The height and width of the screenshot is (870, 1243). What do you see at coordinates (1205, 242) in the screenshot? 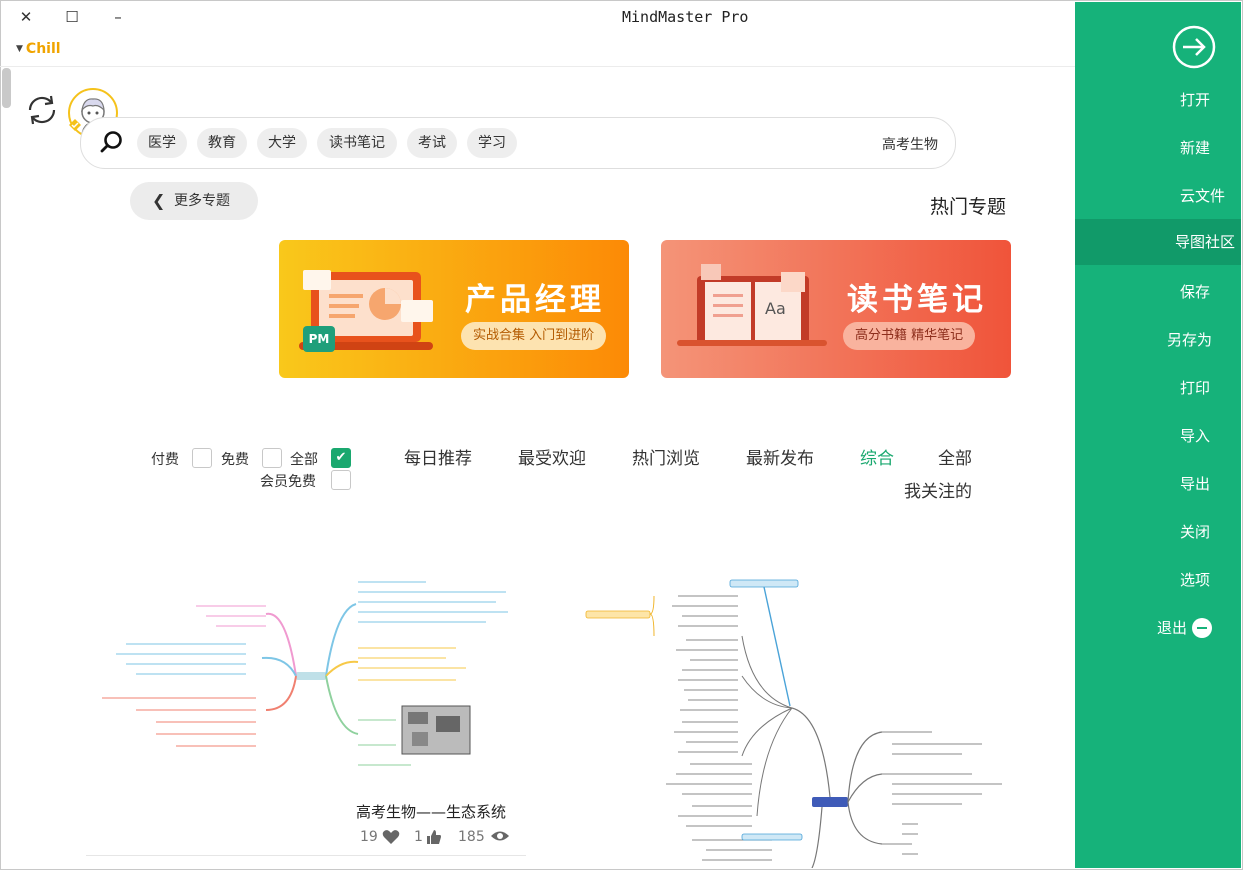
I see `sidebar-item-label: 导图社区` at bounding box center [1205, 242].